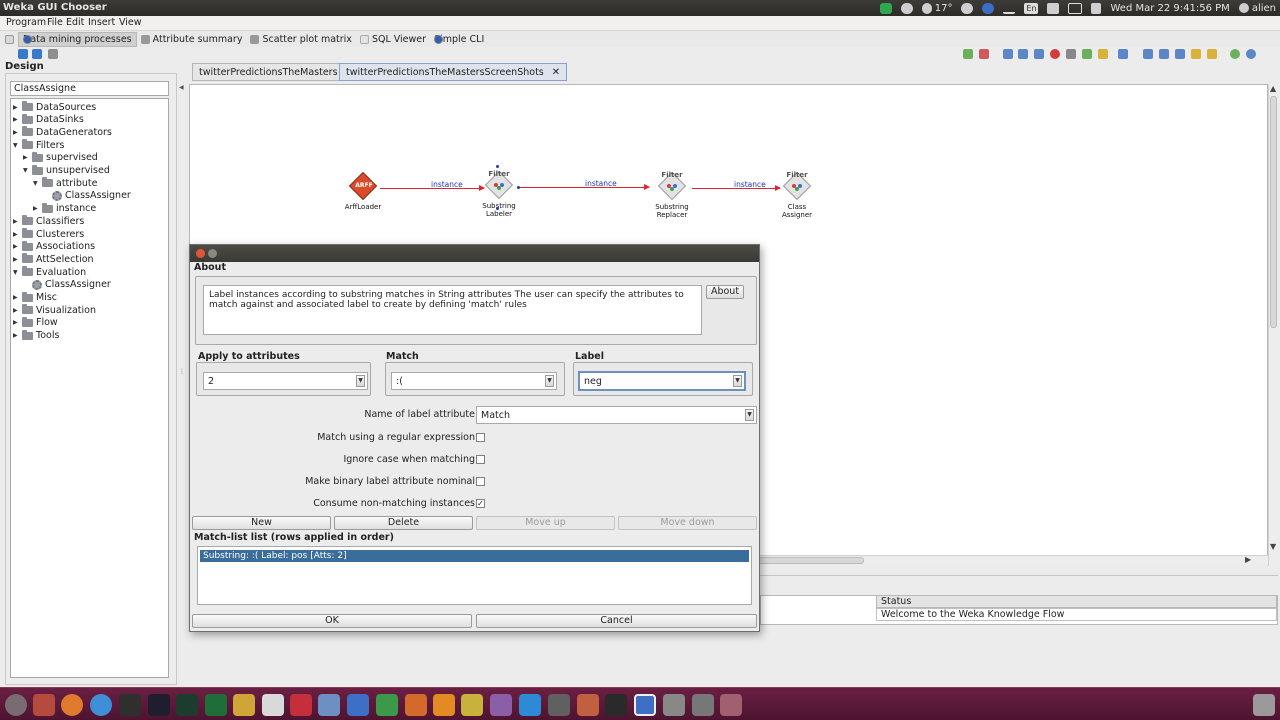  Describe the element at coordinates (67, 285) in the screenshot. I see `tree-item: ClassAssigner` at that location.